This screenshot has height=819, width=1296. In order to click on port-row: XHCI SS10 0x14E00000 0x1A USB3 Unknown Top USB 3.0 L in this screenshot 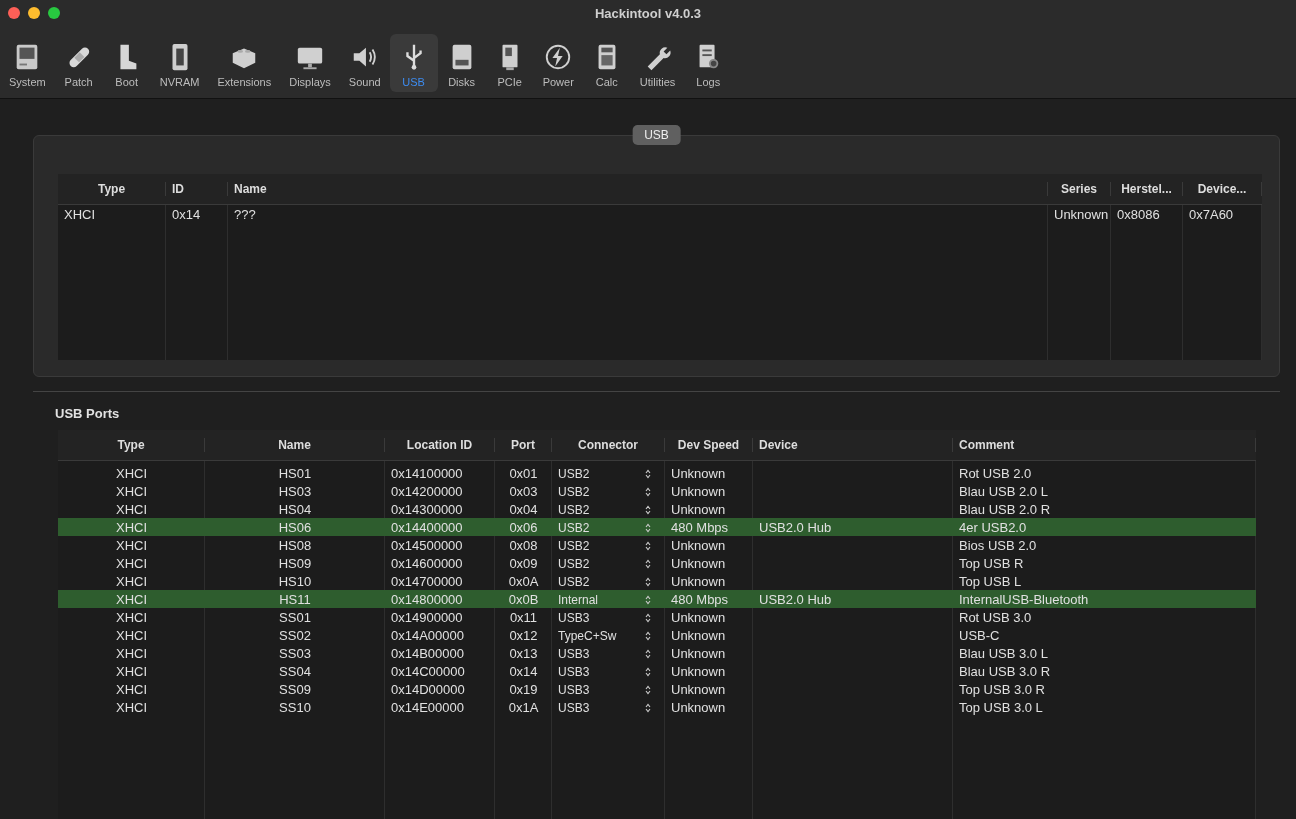, I will do `click(657, 707)`.